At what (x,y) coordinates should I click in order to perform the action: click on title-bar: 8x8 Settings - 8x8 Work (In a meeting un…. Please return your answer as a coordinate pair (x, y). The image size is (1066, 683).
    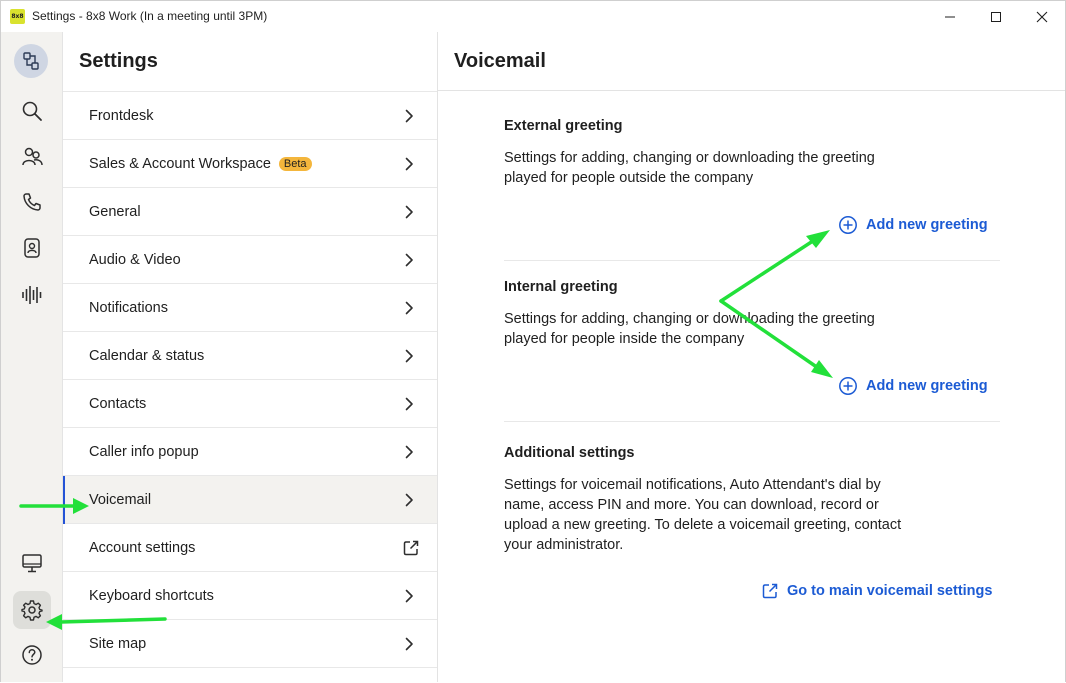
    Looking at the image, I should click on (533, 16).